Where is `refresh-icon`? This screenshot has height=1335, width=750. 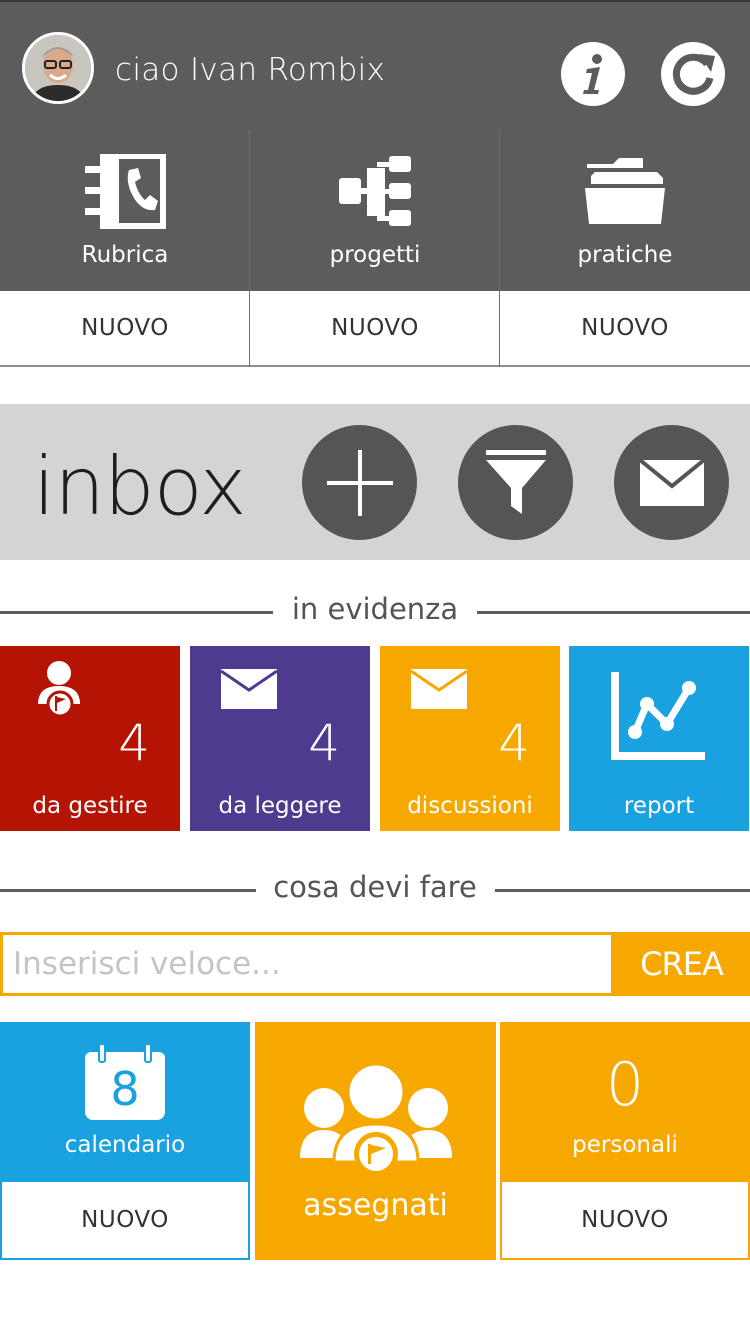 refresh-icon is located at coordinates (693, 74).